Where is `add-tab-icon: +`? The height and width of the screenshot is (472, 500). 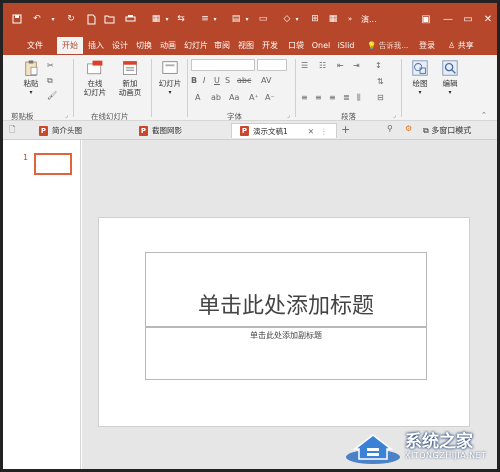
add-tab-icon: + is located at coordinates (345, 129).